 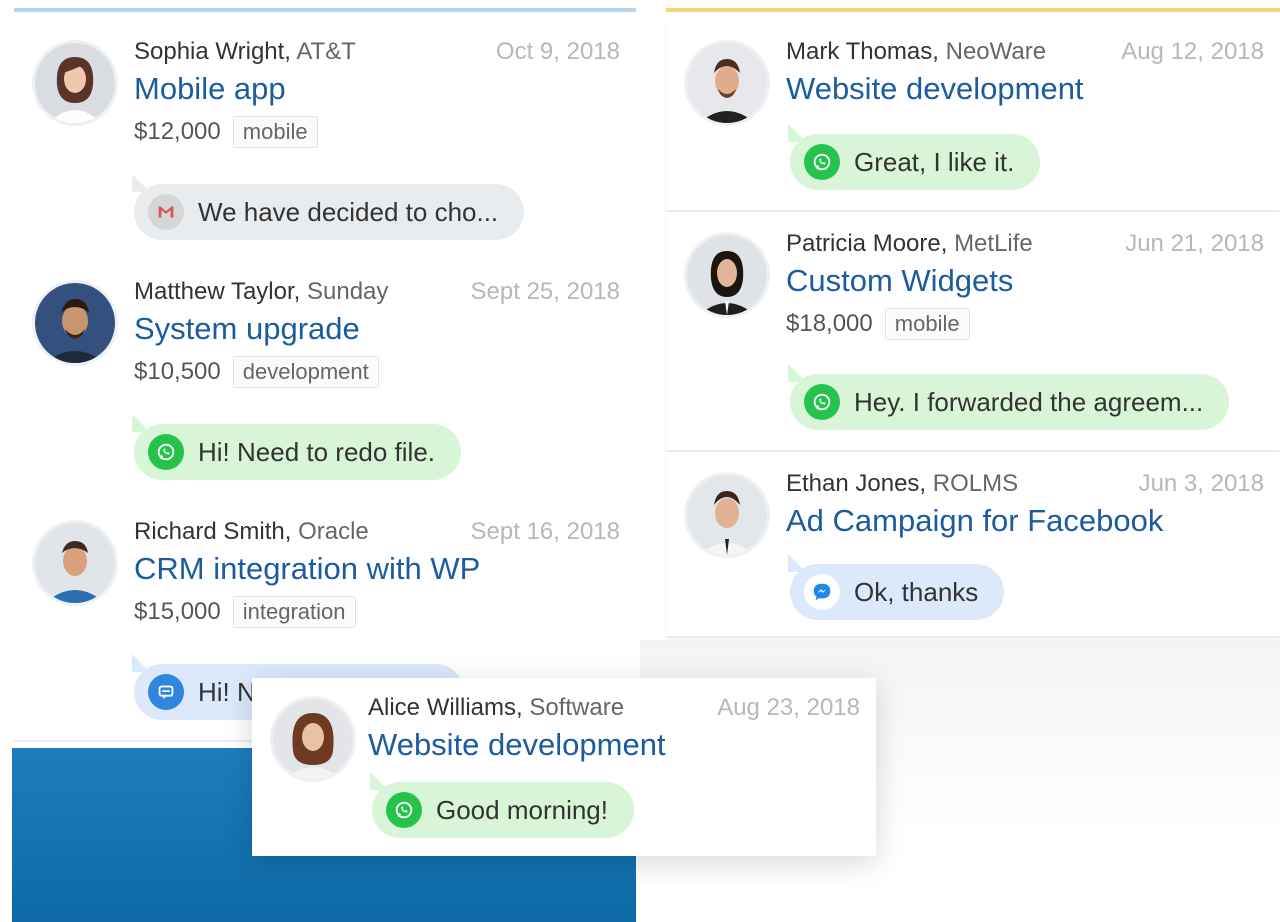 I want to click on company-name: AT&T, so click(x=326, y=51).